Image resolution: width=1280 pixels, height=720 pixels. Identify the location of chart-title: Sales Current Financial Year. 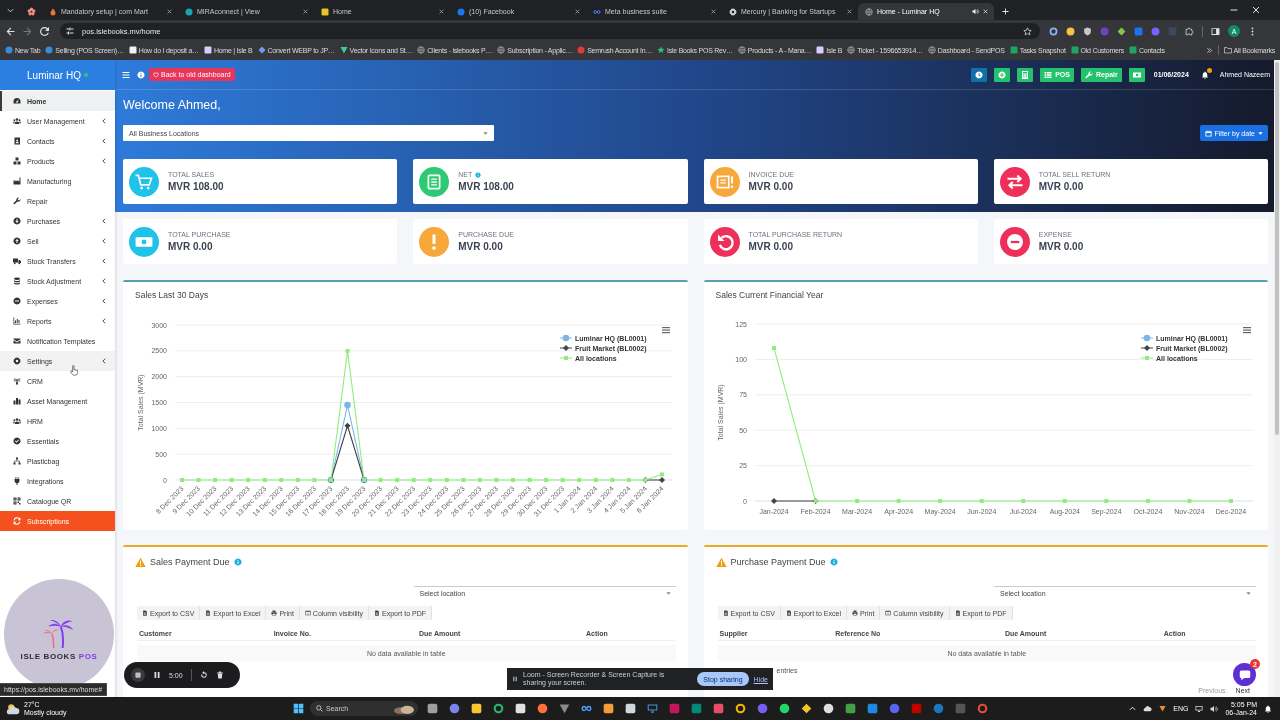
(769, 295).